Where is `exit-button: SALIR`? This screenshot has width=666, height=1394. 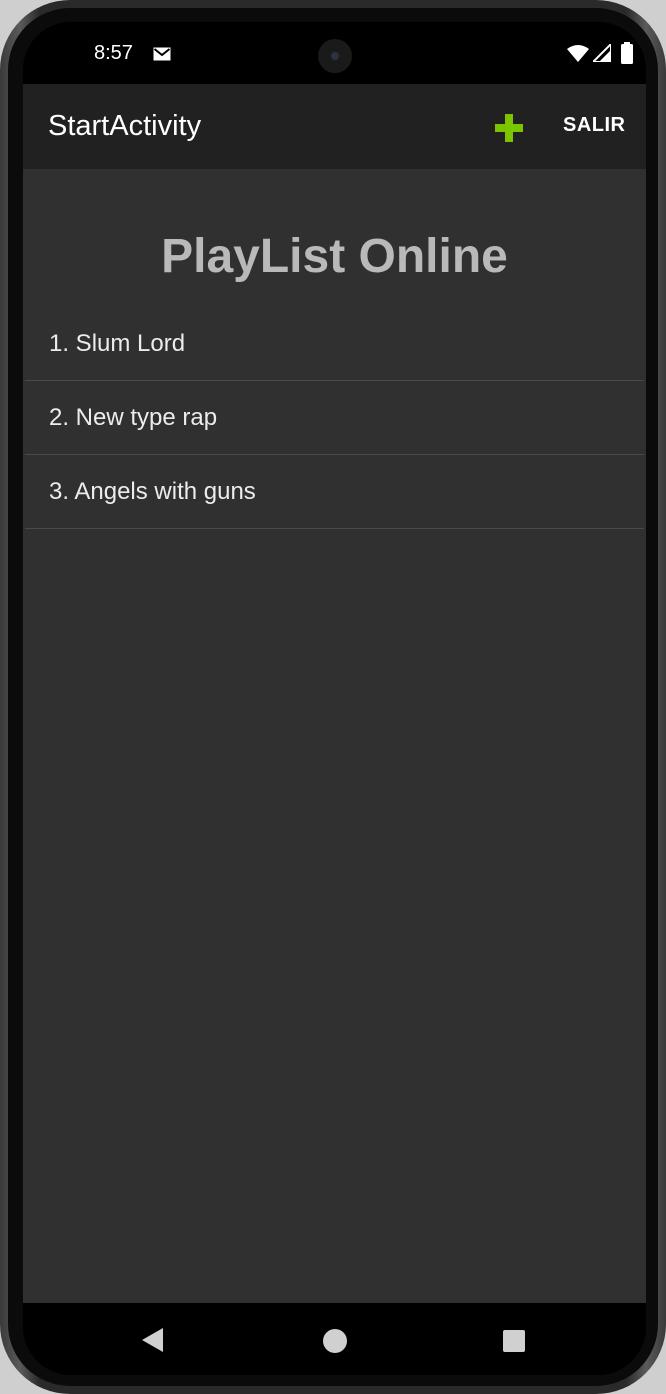
exit-button: SALIR is located at coordinates (594, 125).